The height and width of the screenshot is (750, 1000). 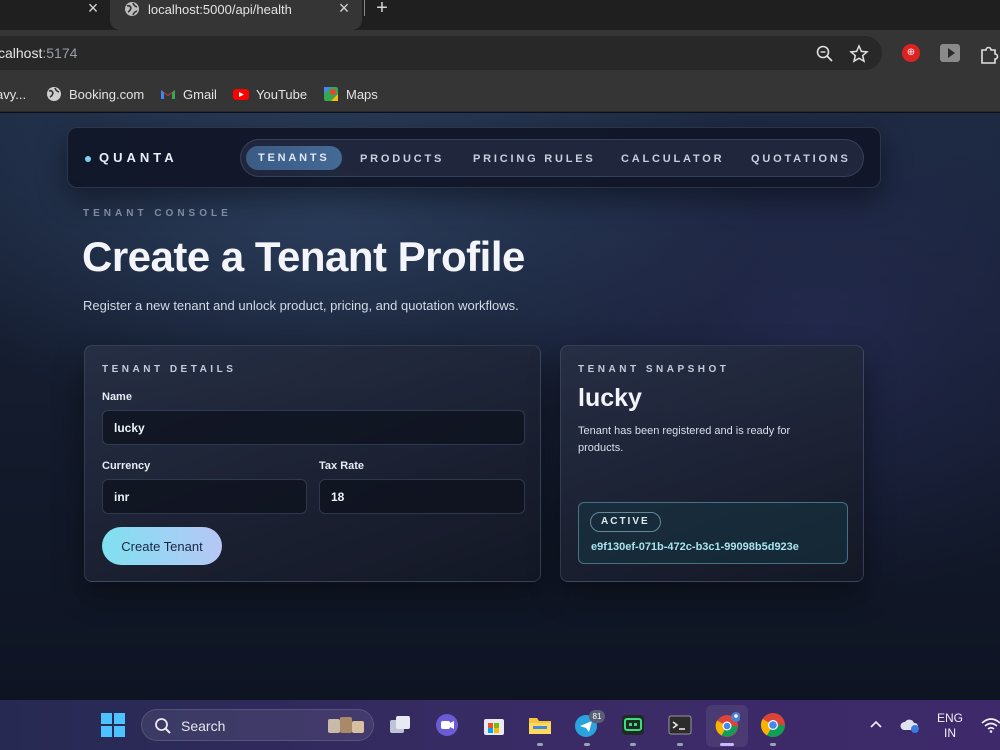 What do you see at coordinates (400, 725) in the screenshot?
I see `task-view-icon` at bounding box center [400, 725].